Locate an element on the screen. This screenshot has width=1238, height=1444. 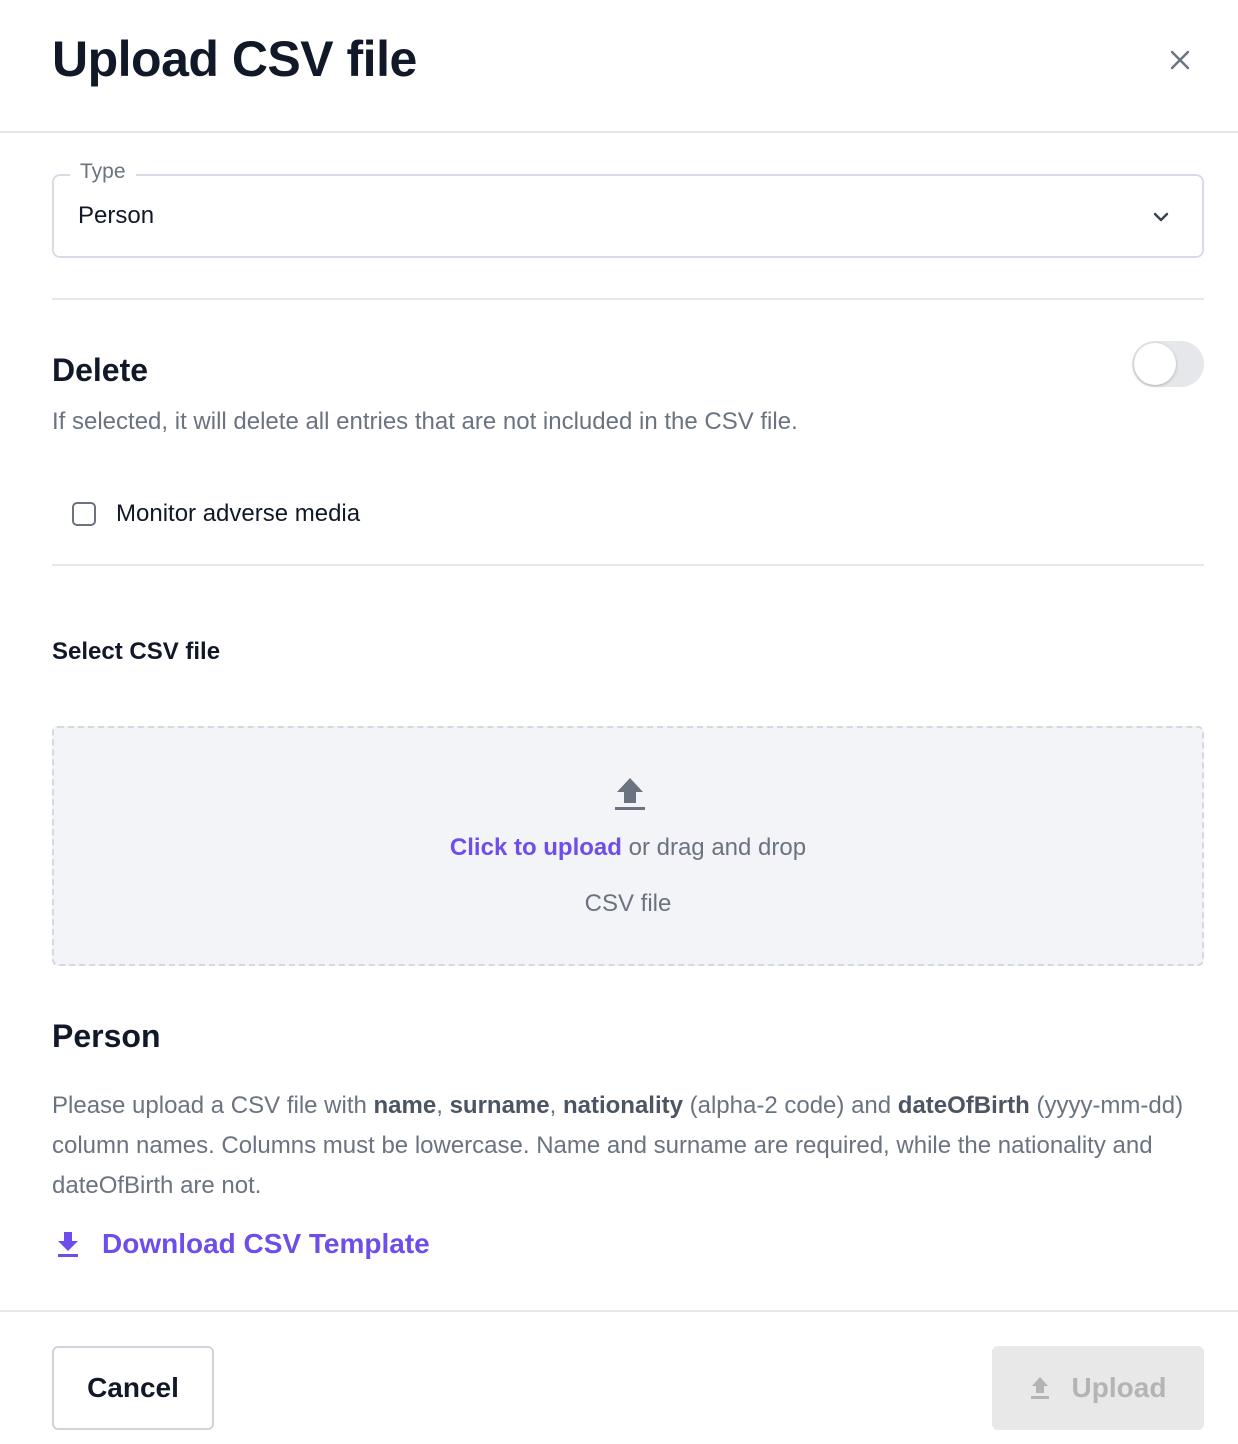
dropzone-file-hint: CSV file is located at coordinates (628, 903).